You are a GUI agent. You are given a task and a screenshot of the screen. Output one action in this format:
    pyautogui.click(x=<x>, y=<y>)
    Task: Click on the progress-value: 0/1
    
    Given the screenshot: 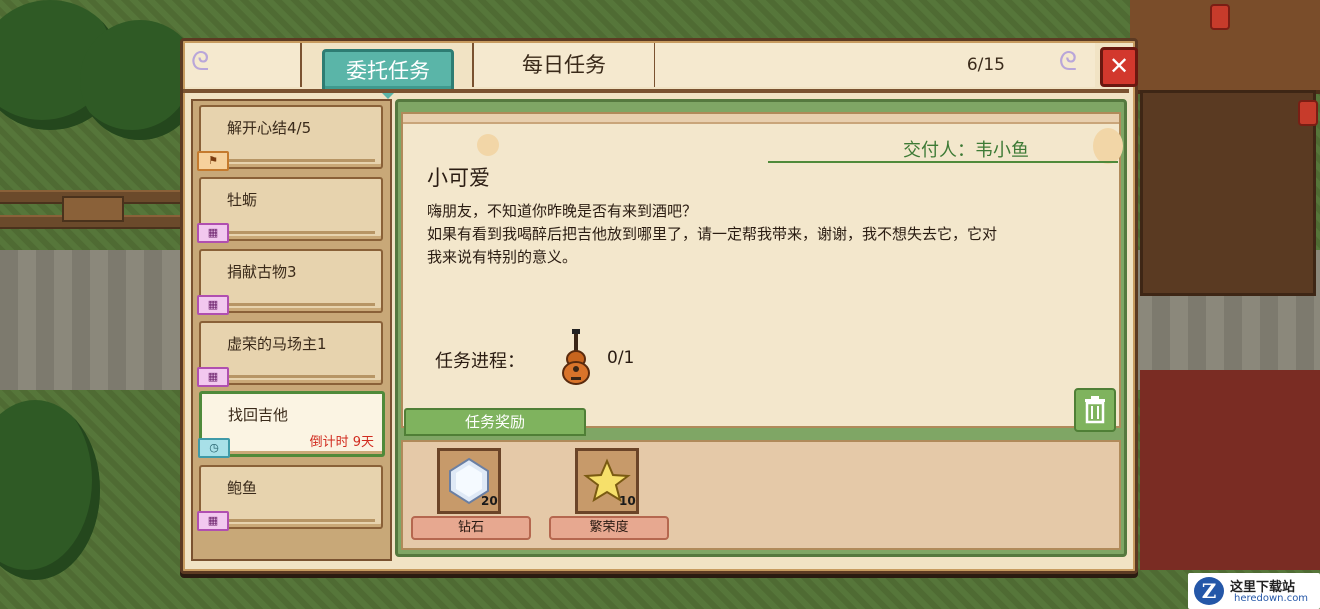 What is the action you would take?
    pyautogui.click(x=621, y=358)
    